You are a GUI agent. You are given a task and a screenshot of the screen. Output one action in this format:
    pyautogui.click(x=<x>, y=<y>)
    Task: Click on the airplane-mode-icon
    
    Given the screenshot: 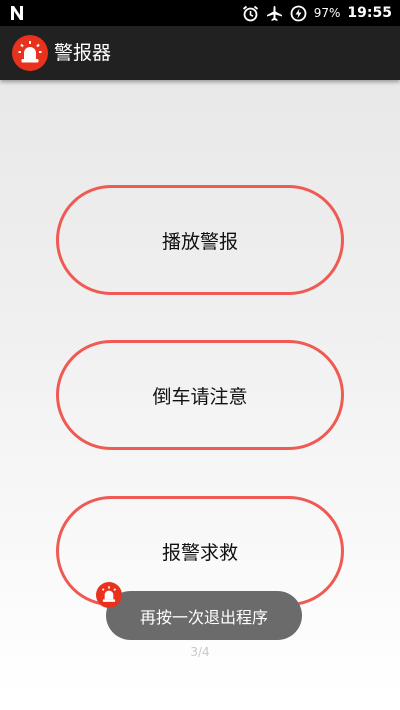 What is the action you would take?
    pyautogui.click(x=274, y=13)
    